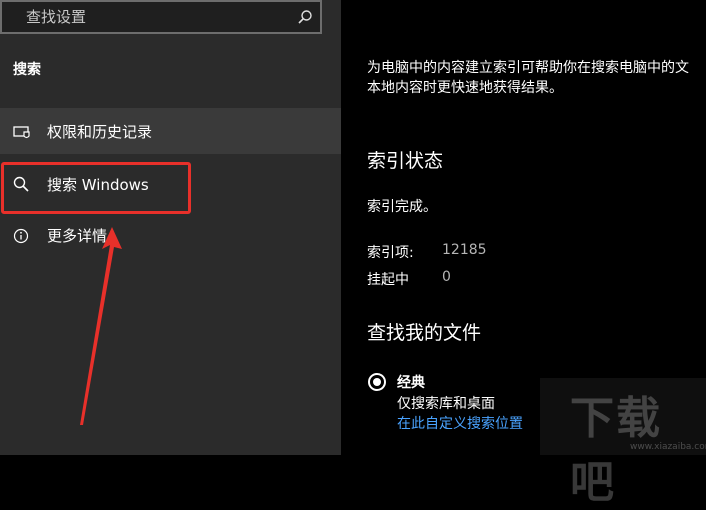 The width and height of the screenshot is (706, 510). Describe the element at coordinates (170, 131) in the screenshot. I see `nav-item-permissions-history: 权限和历史记录` at that location.